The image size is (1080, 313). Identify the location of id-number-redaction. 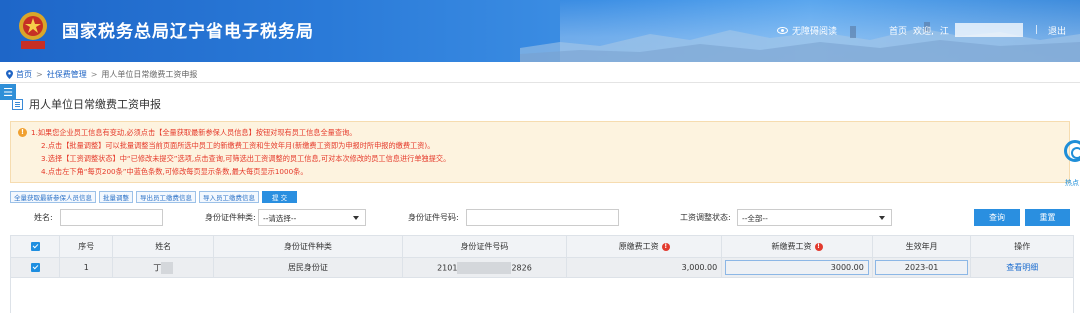
(484, 267).